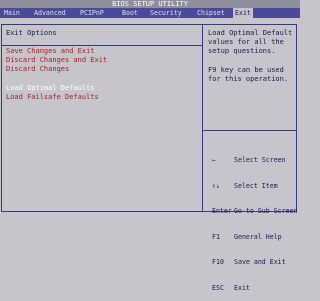  Describe the element at coordinates (52, 97) in the screenshot. I see `option-load-failsafe-defaults: Load Failsafe Defaults` at that location.